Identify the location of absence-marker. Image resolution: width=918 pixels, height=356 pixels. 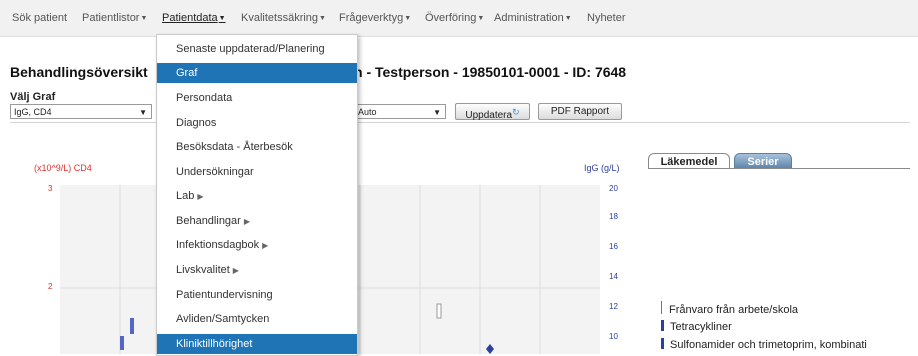
(439, 311).